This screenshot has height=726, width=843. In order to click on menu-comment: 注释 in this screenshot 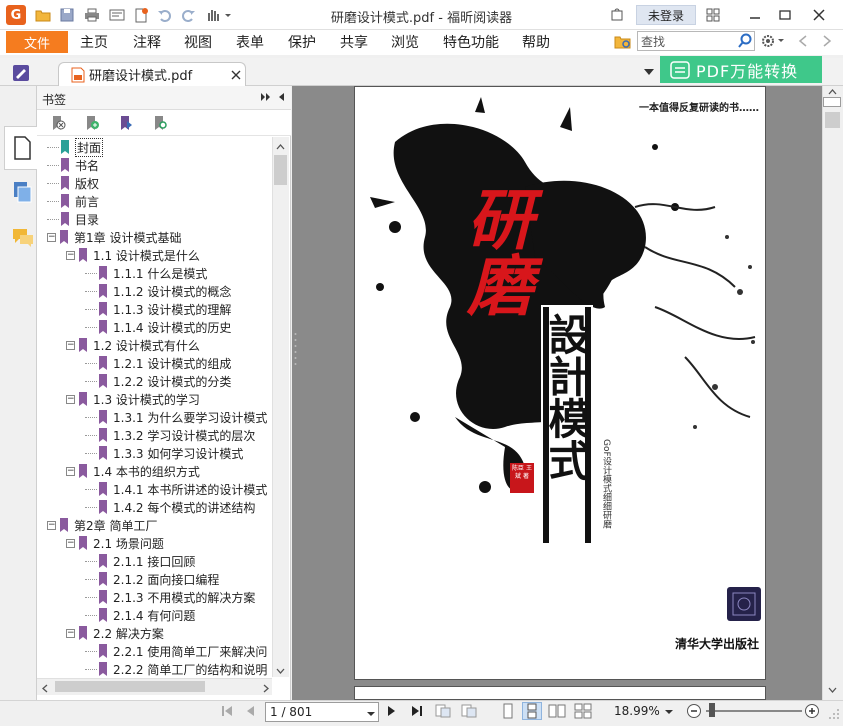, I will do `click(147, 42)`.